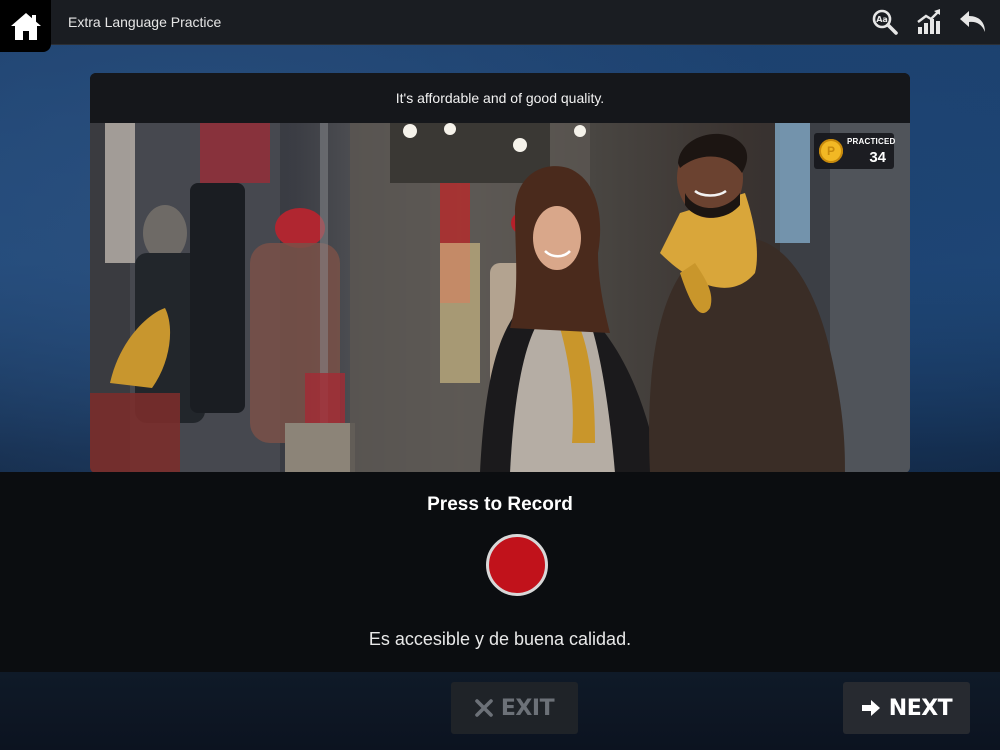 The image size is (1000, 750). I want to click on exit-label: EXIT, so click(527, 708).